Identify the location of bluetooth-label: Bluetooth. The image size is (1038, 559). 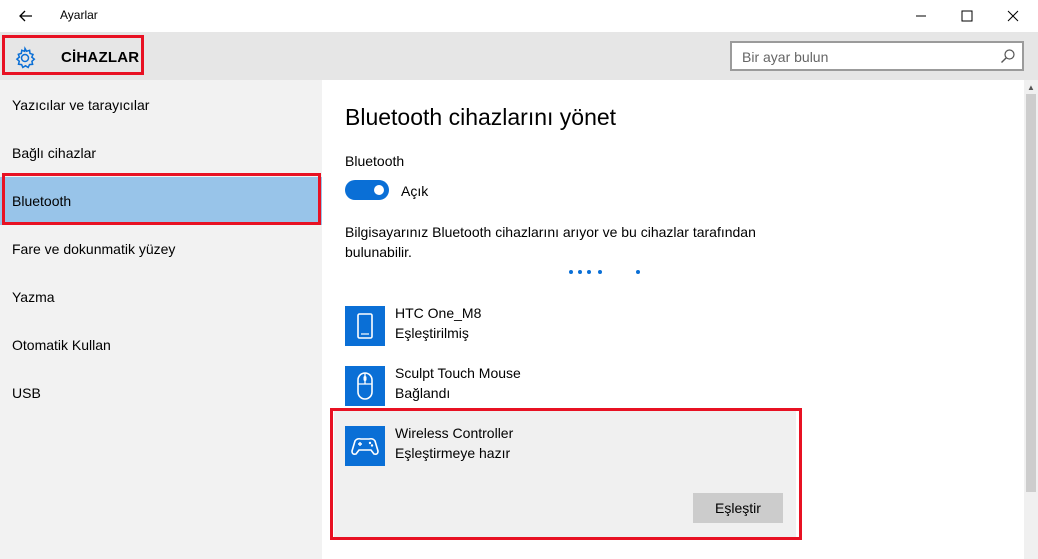
(375, 161).